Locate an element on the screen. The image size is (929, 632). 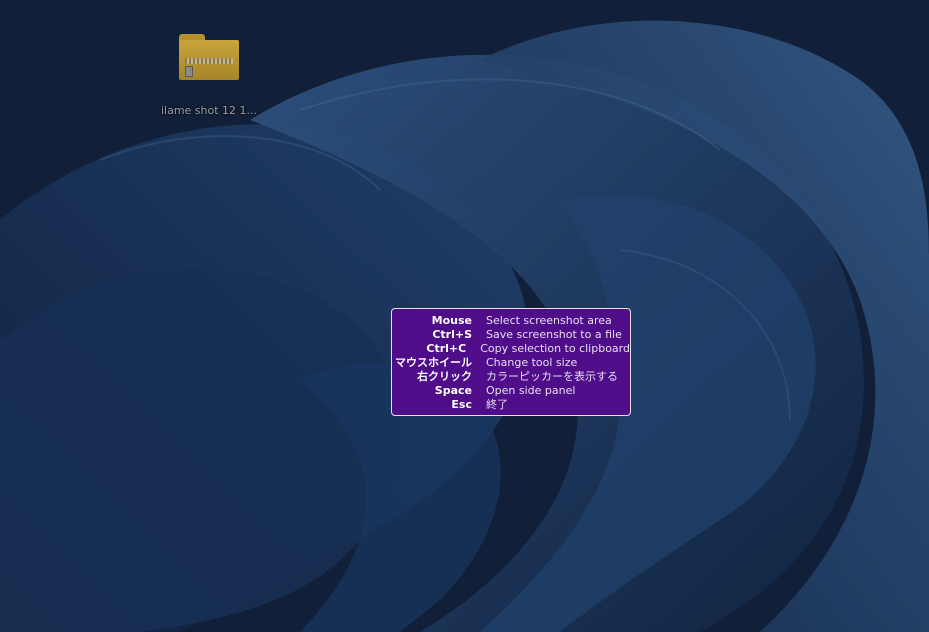
shortcut-description: カラーピッカーを表示する is located at coordinates (552, 376).